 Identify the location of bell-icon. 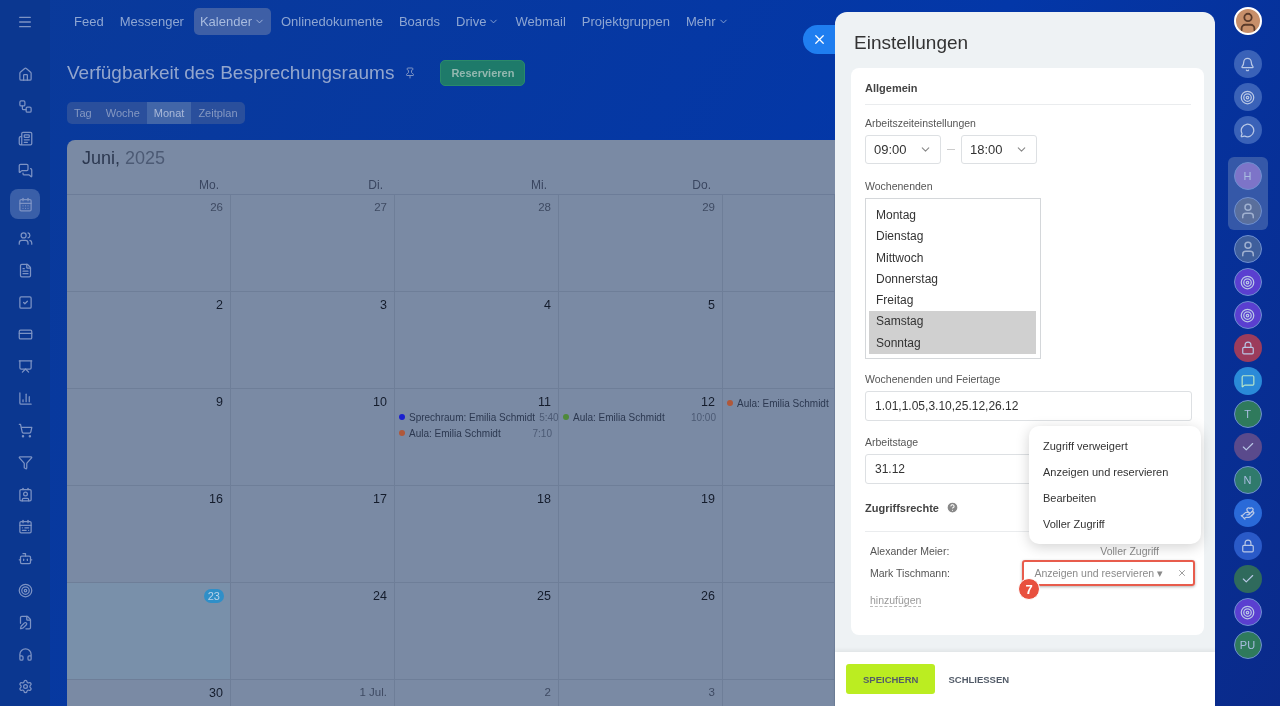
(1247, 64).